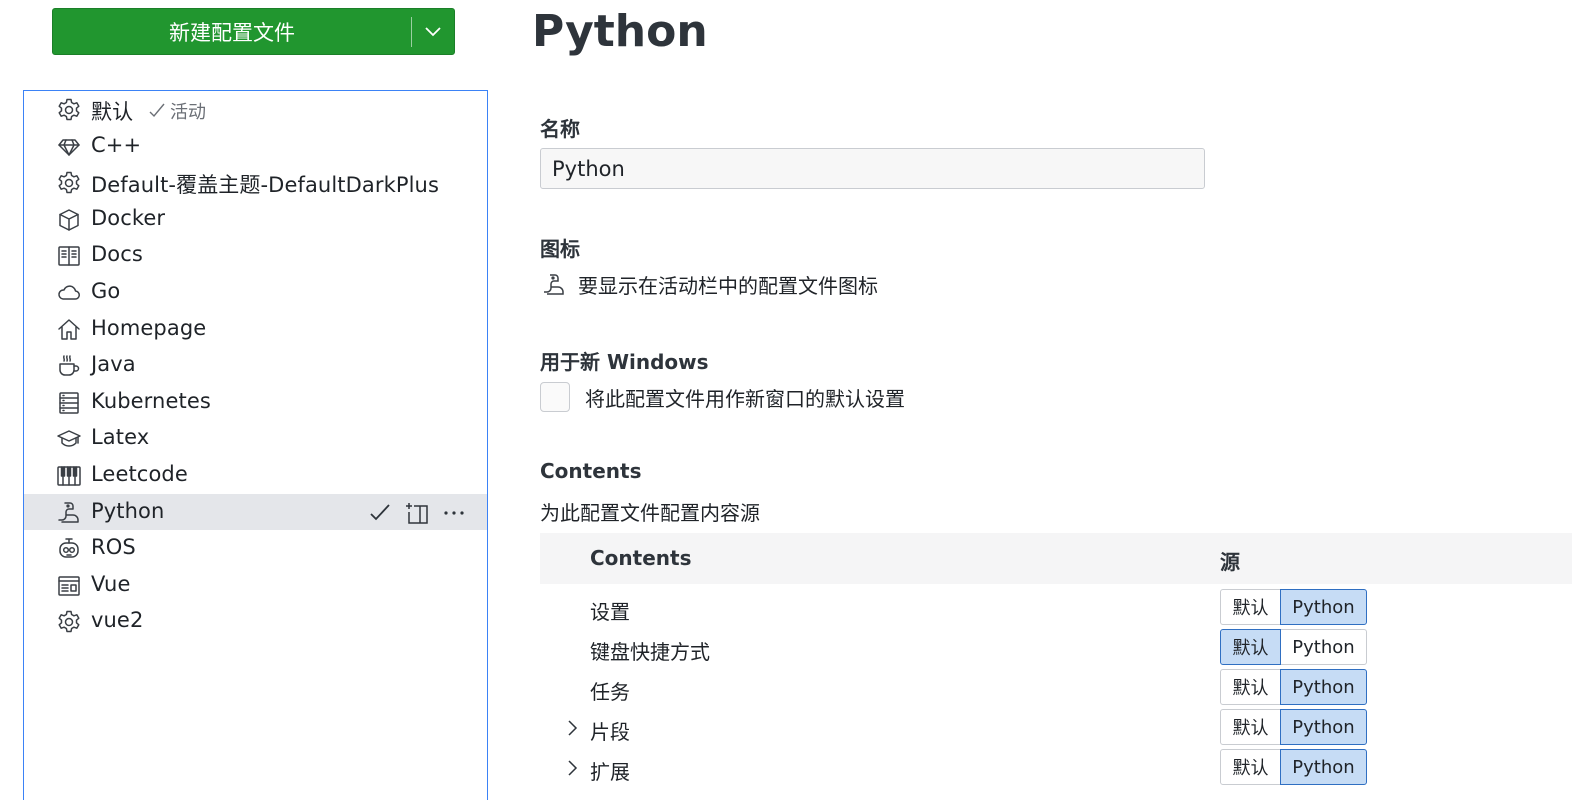  What do you see at coordinates (255, 365) in the screenshot?
I see `profile-item: Java` at bounding box center [255, 365].